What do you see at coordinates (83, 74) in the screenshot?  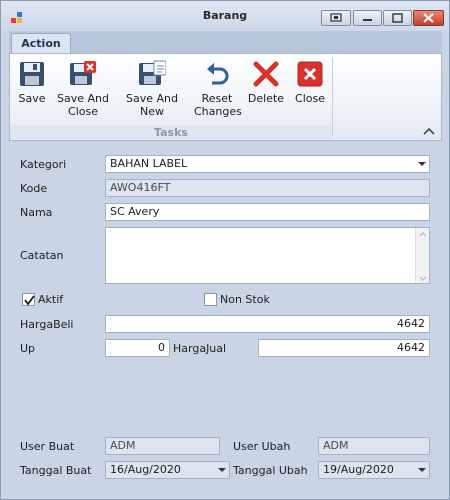 I see `floppy-disk-close-icon` at bounding box center [83, 74].